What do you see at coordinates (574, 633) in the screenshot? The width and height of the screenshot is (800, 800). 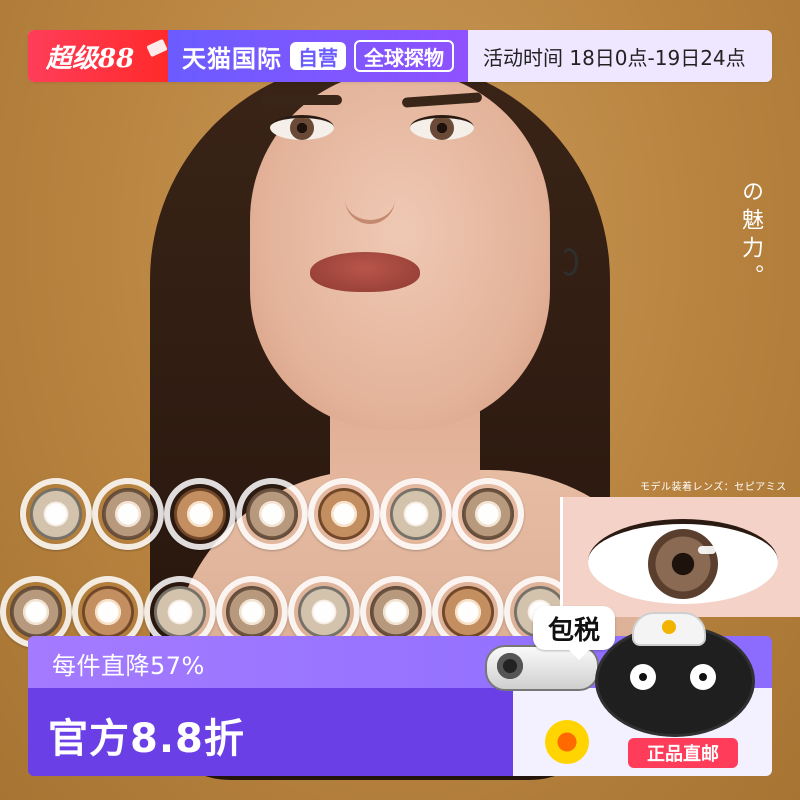 I see `tax-included-bubble: 包税` at bounding box center [574, 633].